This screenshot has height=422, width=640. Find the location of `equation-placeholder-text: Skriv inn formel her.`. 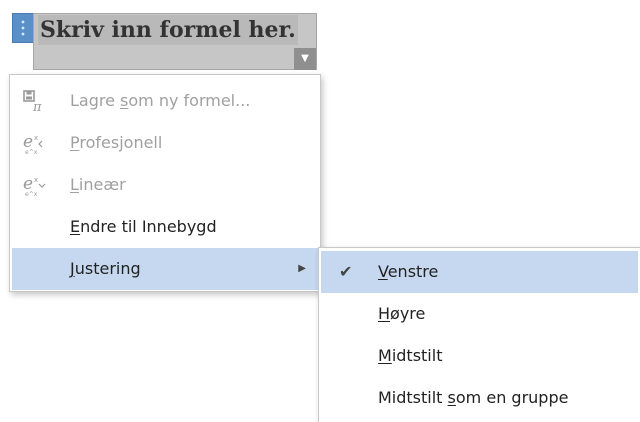

equation-placeholder-text: Skriv inn formel her. is located at coordinates (168, 30).